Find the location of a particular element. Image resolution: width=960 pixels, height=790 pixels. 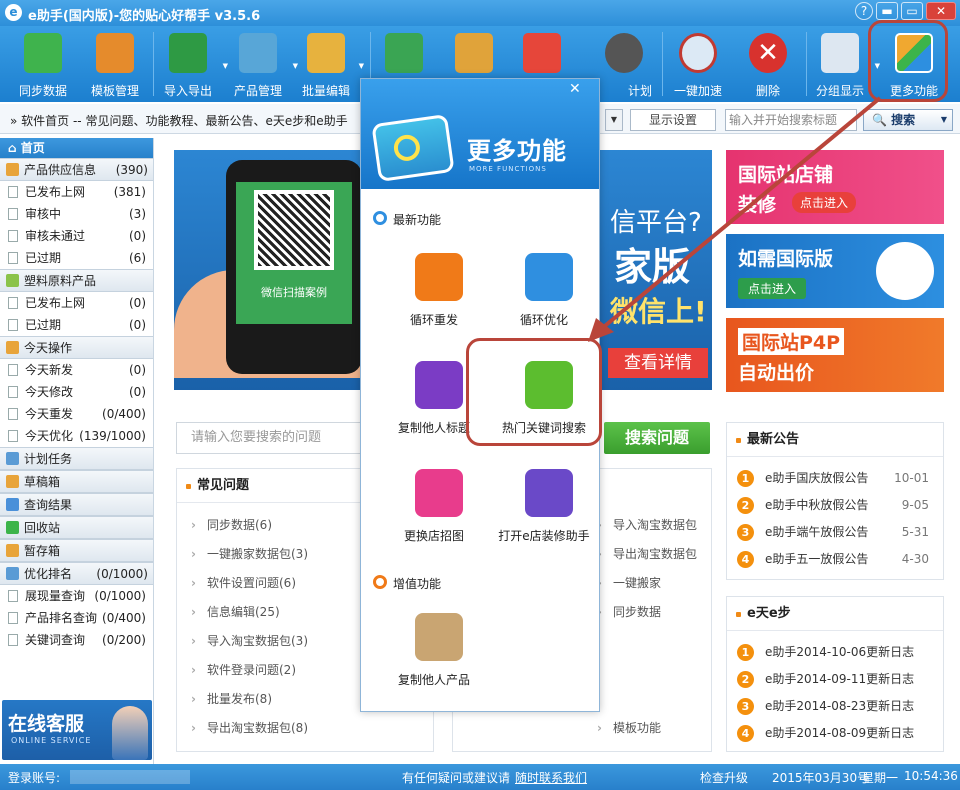

ad-p4p: 国际站P4P 自动出价 is located at coordinates (835, 355).